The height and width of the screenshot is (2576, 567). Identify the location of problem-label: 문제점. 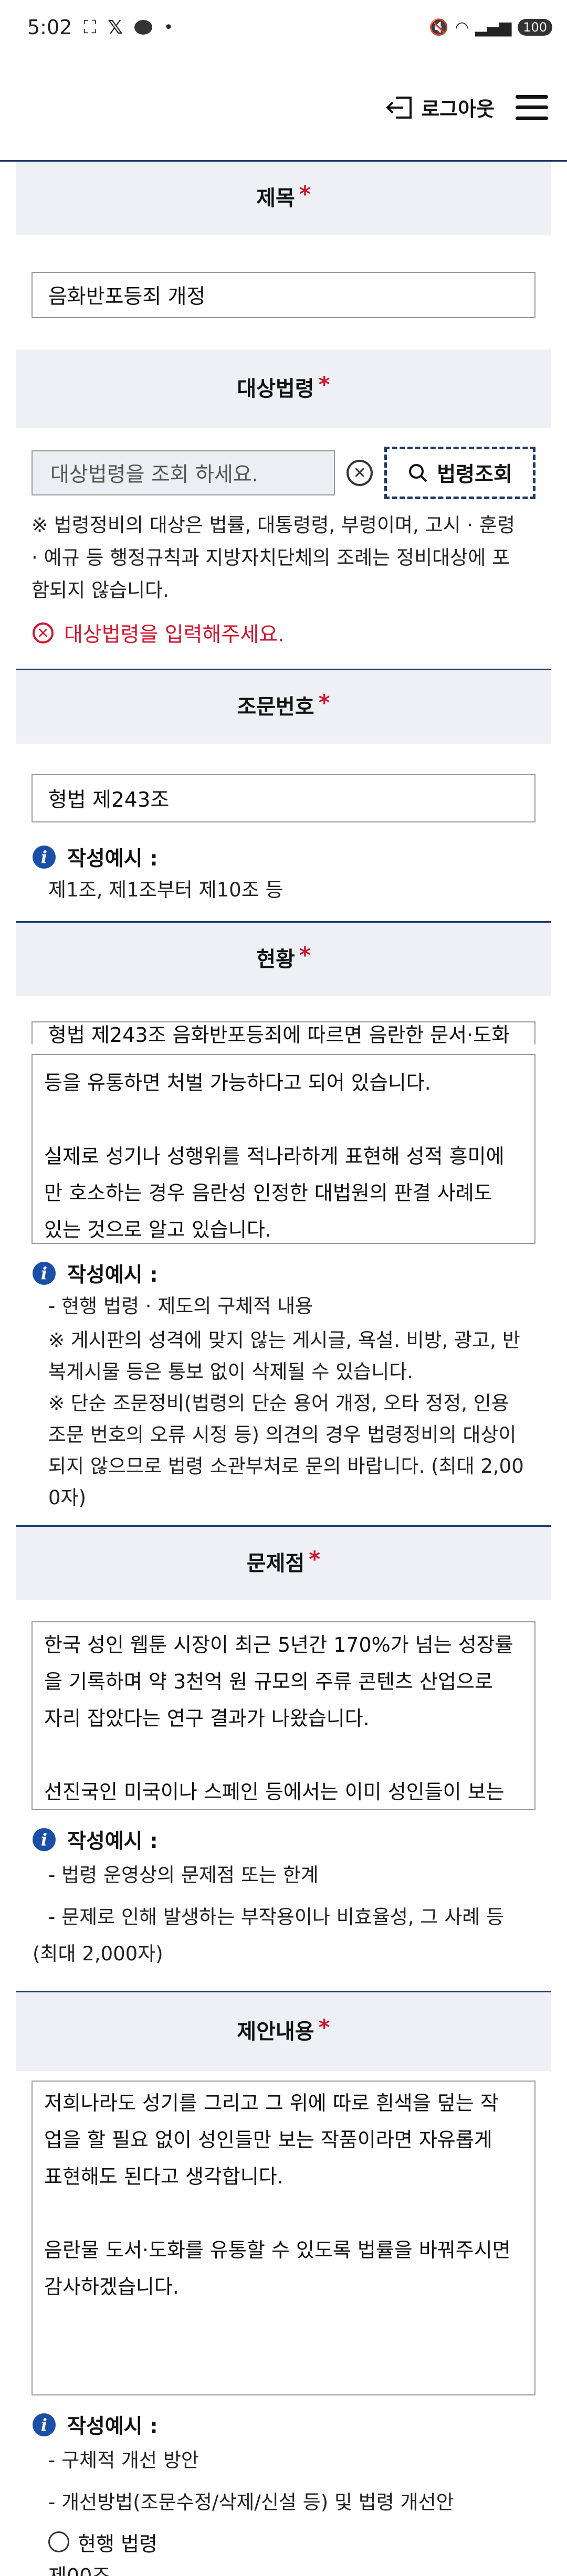
(275, 1563).